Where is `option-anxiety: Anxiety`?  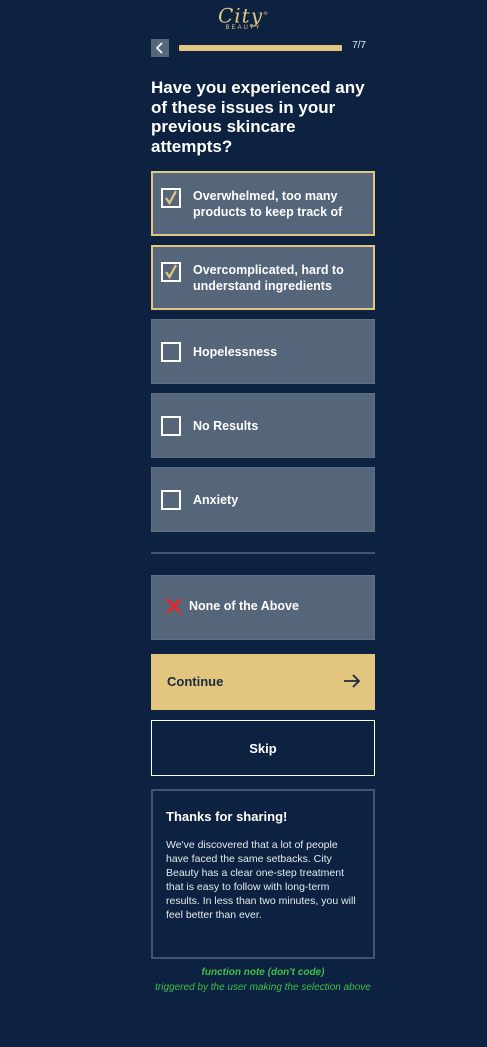 option-anxiety: Anxiety is located at coordinates (263, 499).